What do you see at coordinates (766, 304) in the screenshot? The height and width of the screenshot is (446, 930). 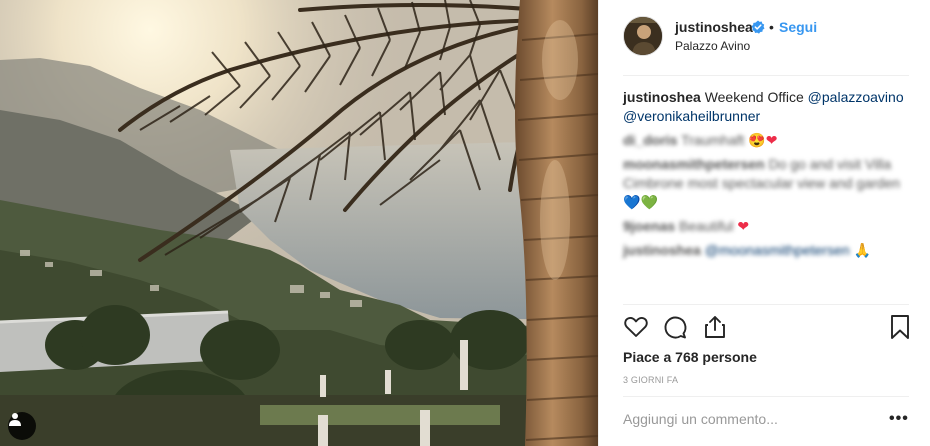 I see `actions-divider` at bounding box center [766, 304].